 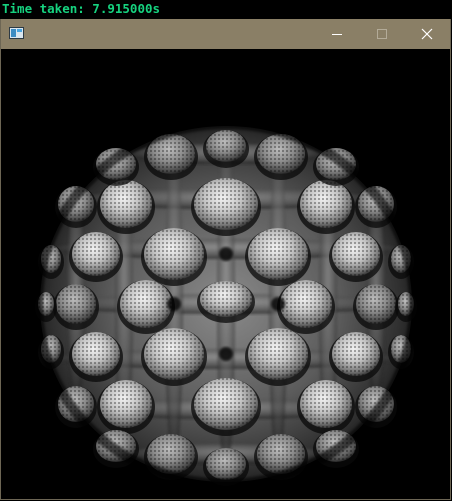 I want to click on close-icon, so click(x=427, y=34).